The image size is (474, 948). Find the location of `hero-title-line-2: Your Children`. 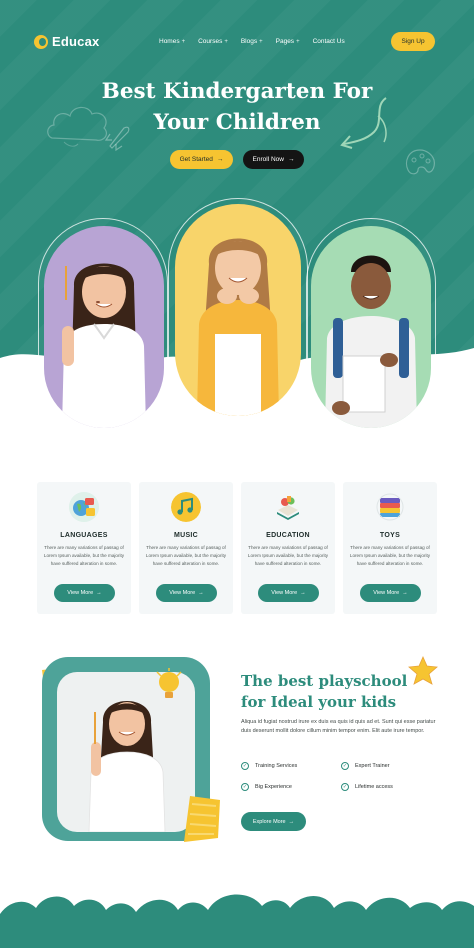

hero-title-line-2: Your Children is located at coordinates (237, 122).